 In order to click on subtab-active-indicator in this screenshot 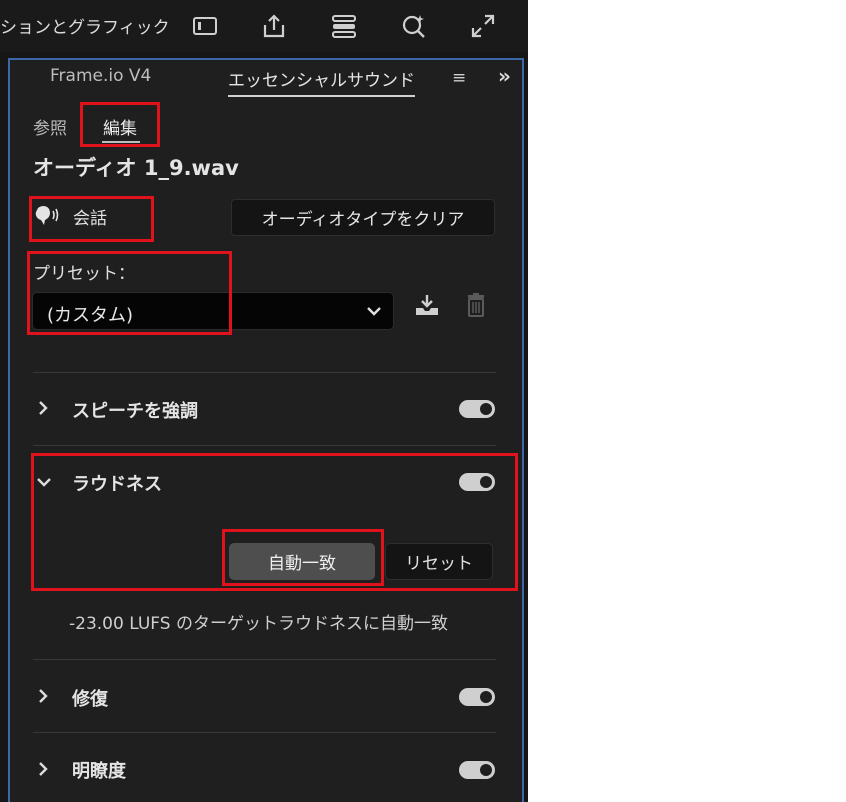, I will do `click(121, 142)`.